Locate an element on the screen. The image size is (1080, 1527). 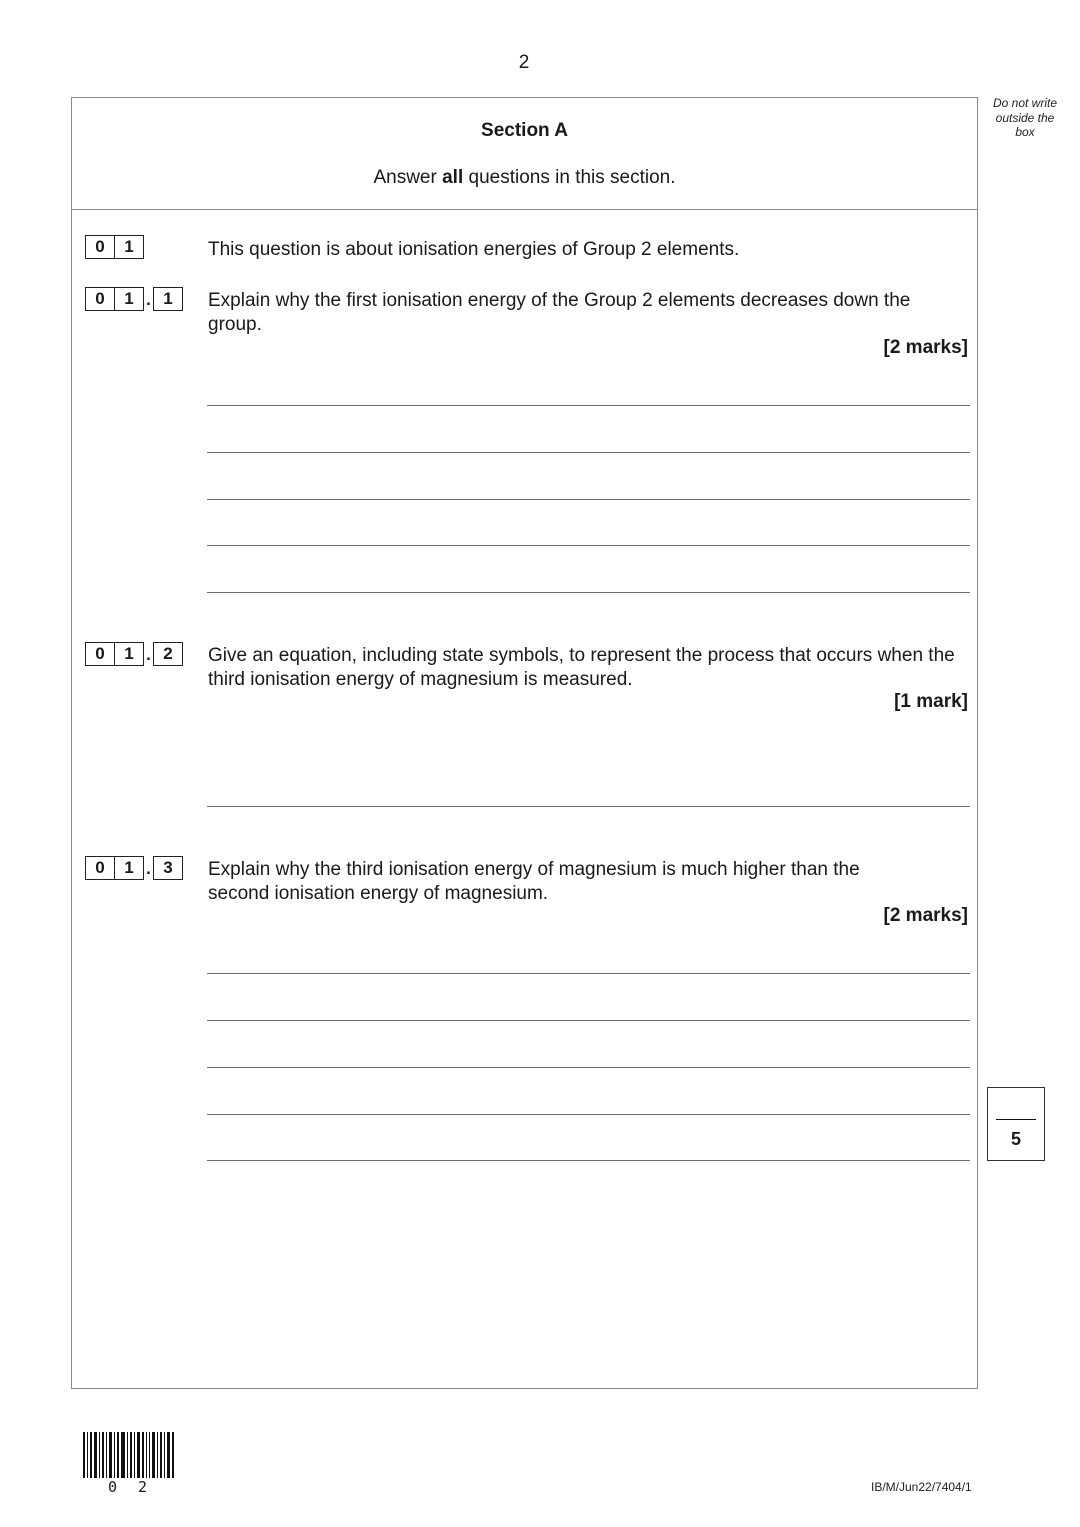
section-header-divider is located at coordinates (524, 209).